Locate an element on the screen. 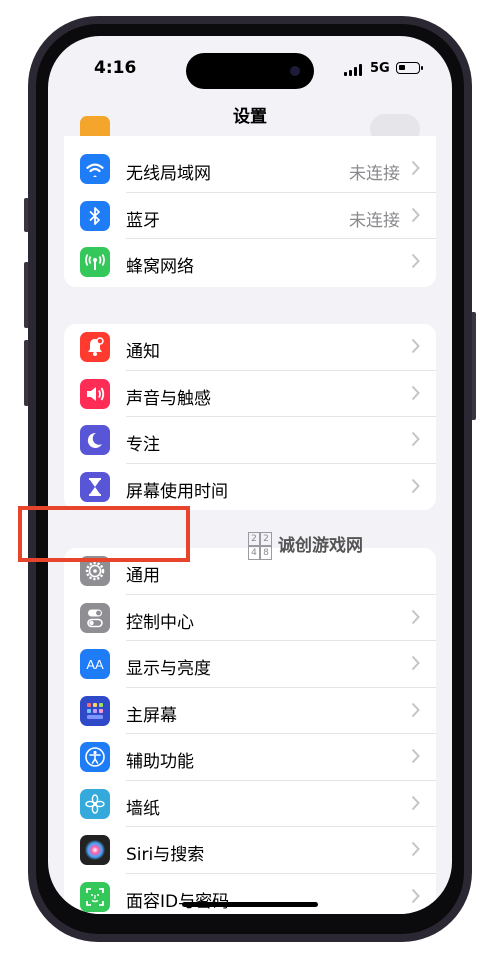 This screenshot has width=500, height=959. row-label: 屏幕使用时间 is located at coordinates (177, 491).